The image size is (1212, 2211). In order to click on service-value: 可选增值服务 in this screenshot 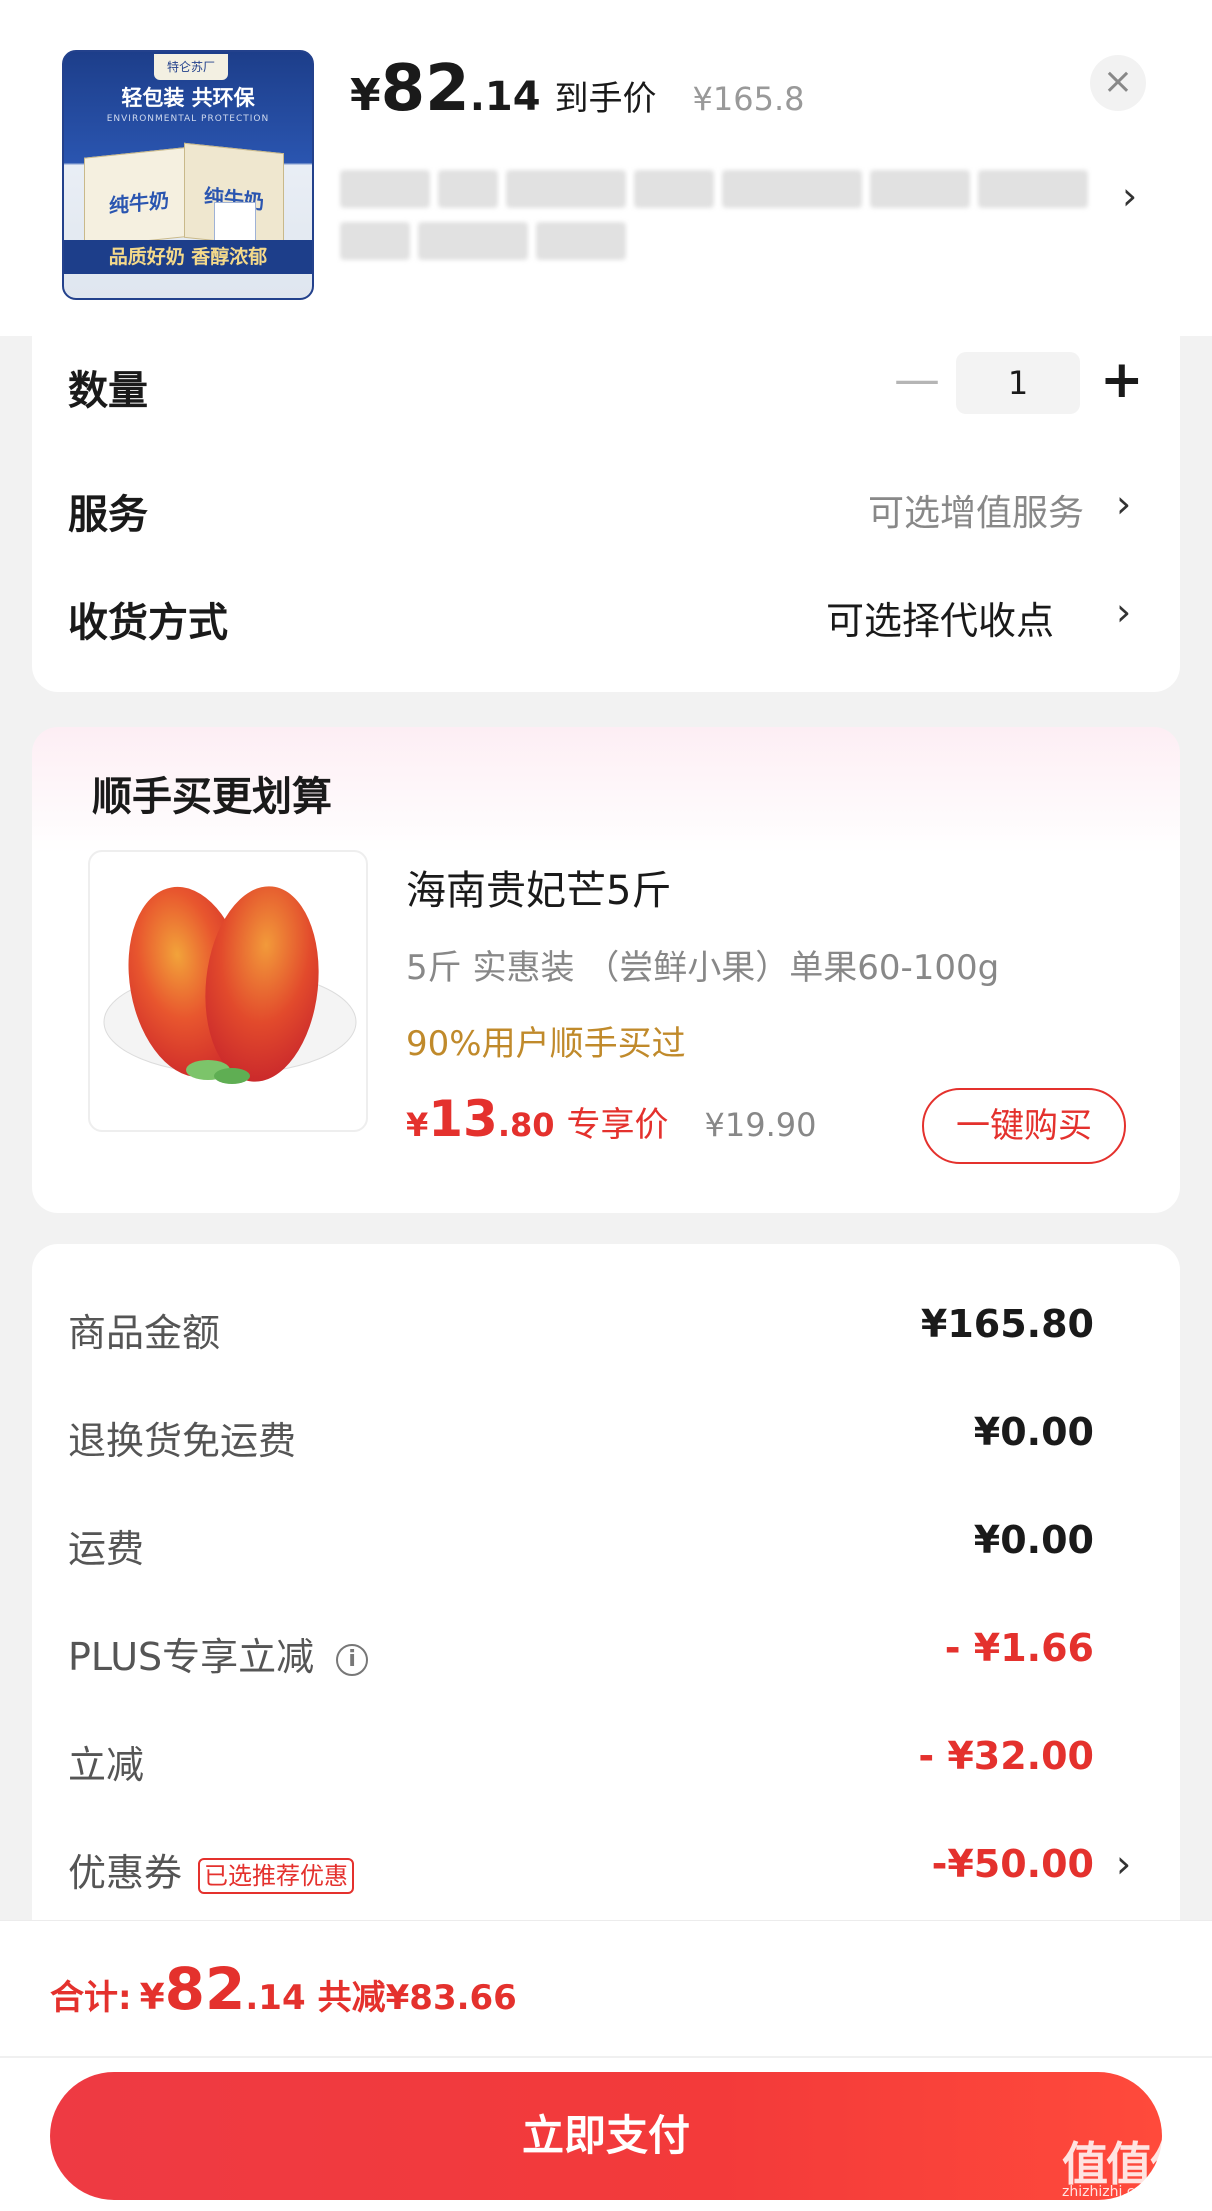, I will do `click(976, 510)`.